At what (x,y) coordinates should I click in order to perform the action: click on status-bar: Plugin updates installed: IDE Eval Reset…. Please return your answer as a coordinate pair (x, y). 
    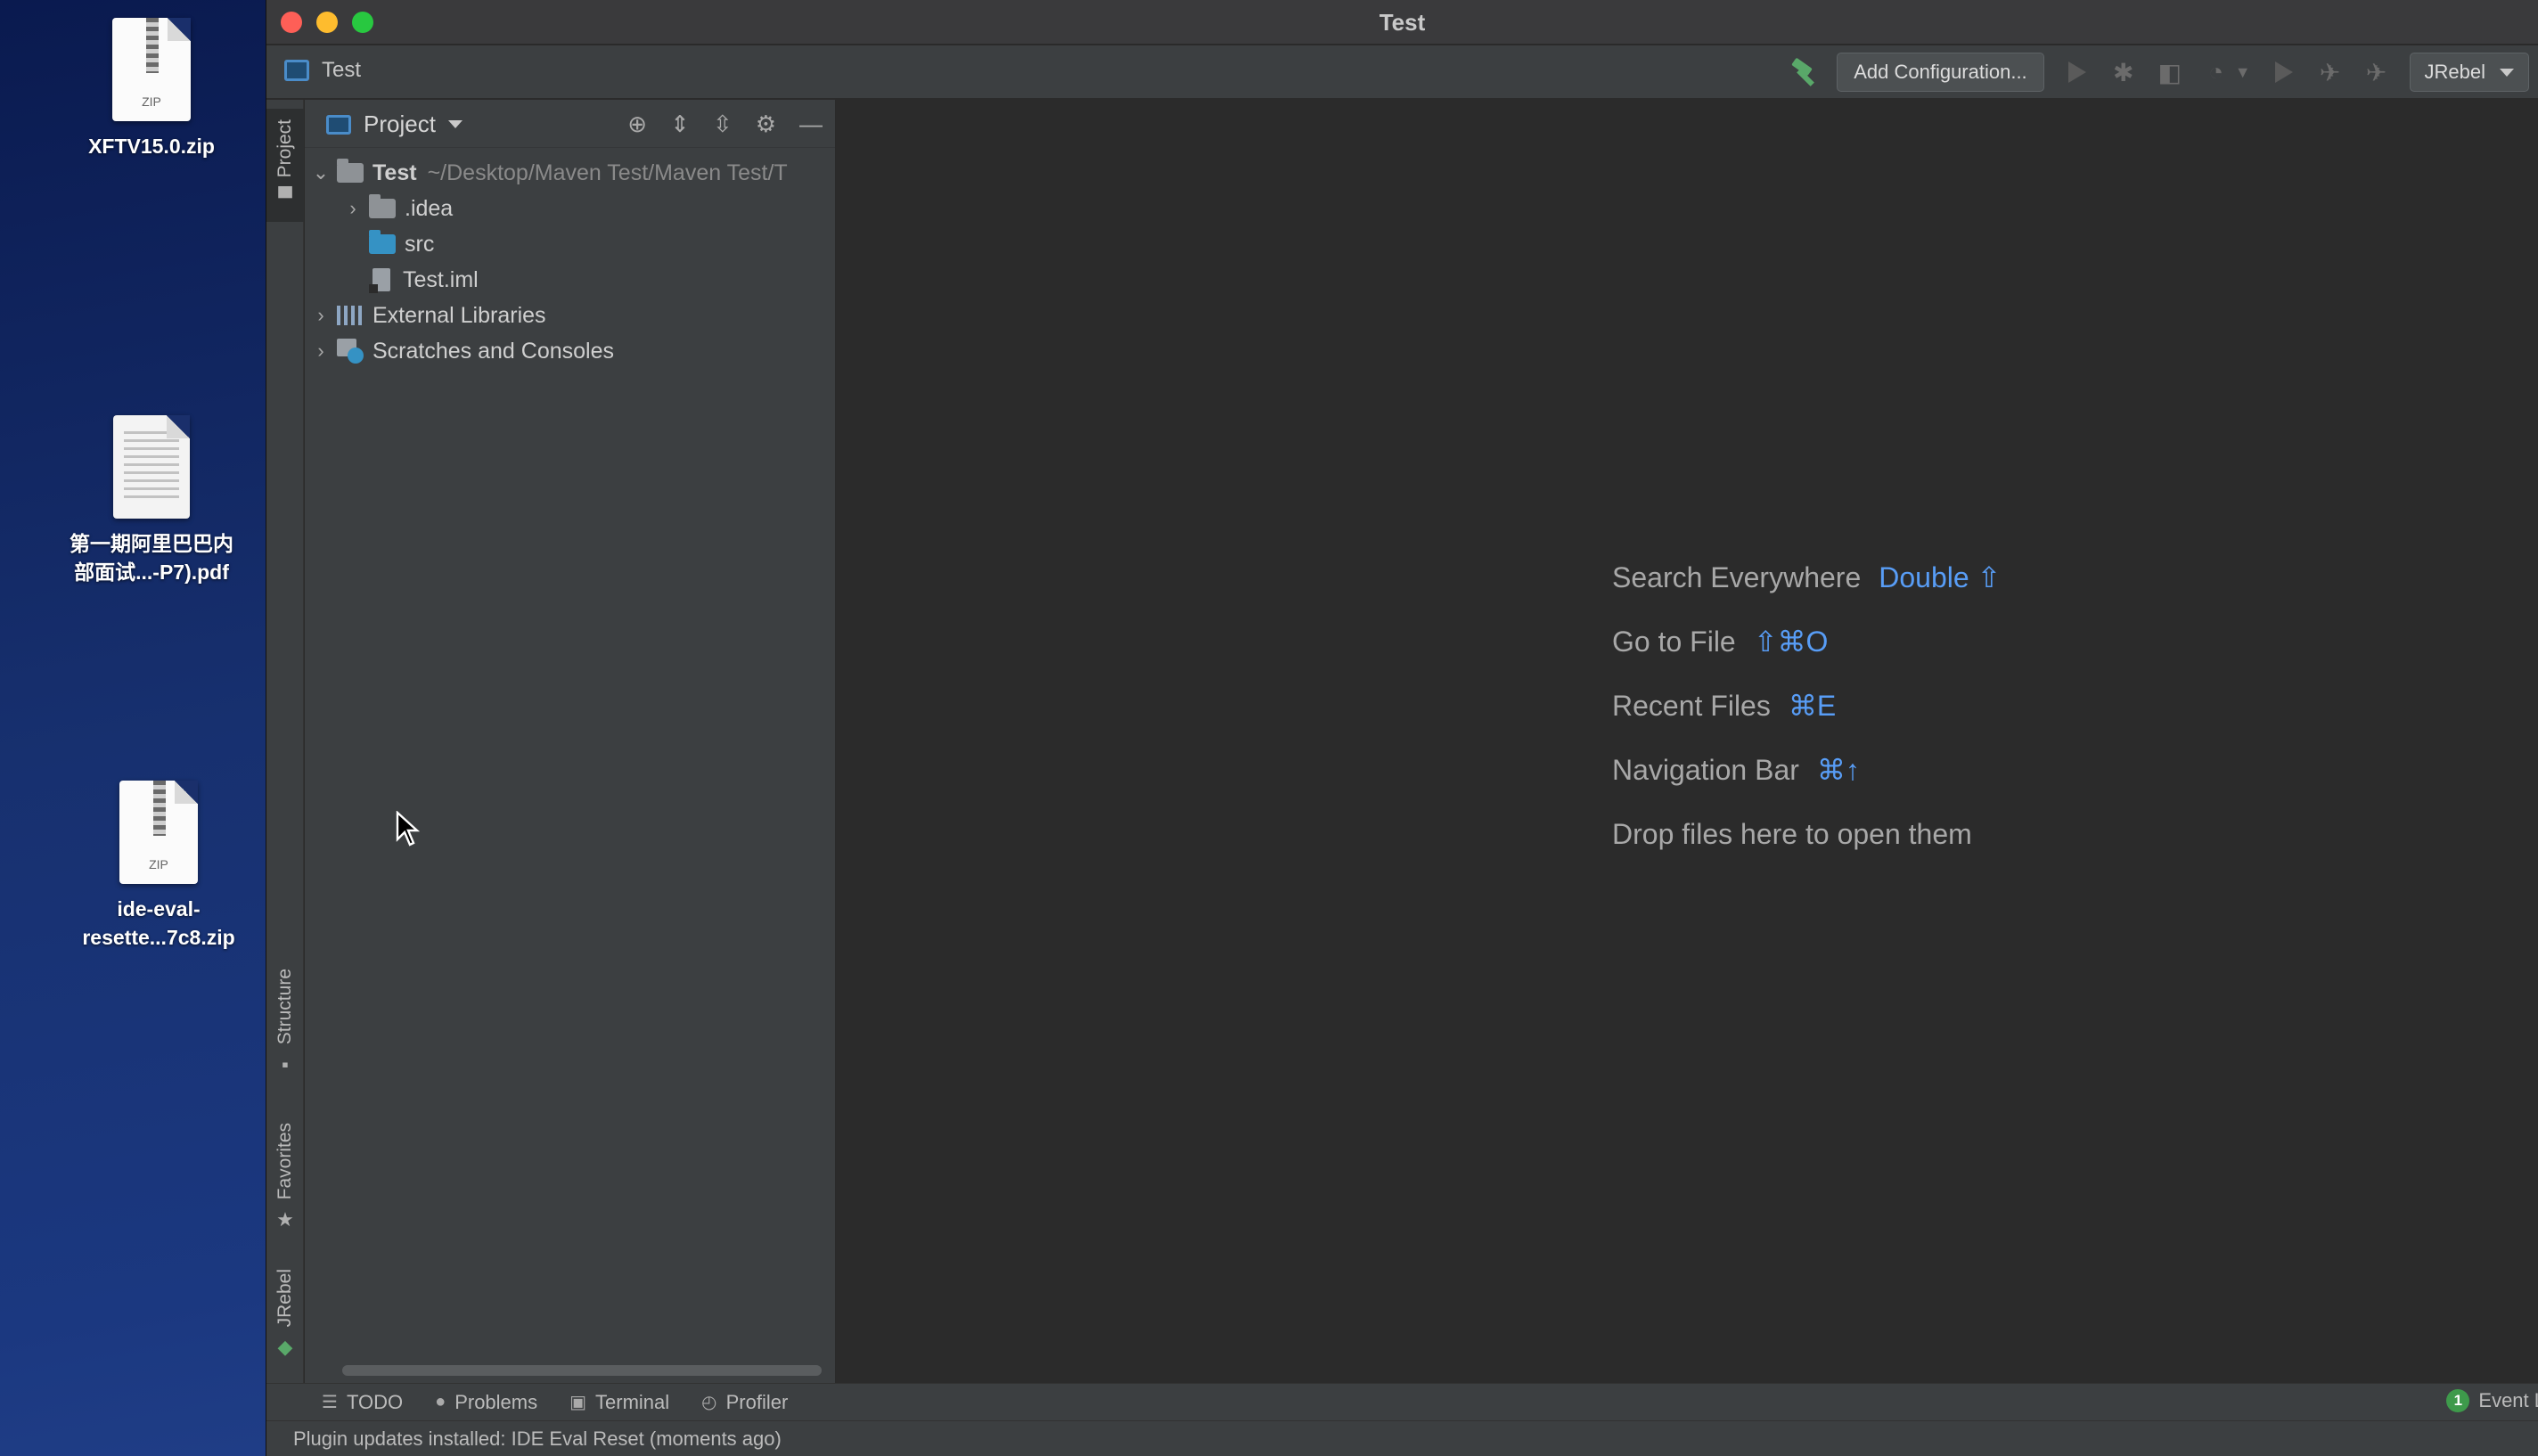
    Looking at the image, I should click on (1402, 1438).